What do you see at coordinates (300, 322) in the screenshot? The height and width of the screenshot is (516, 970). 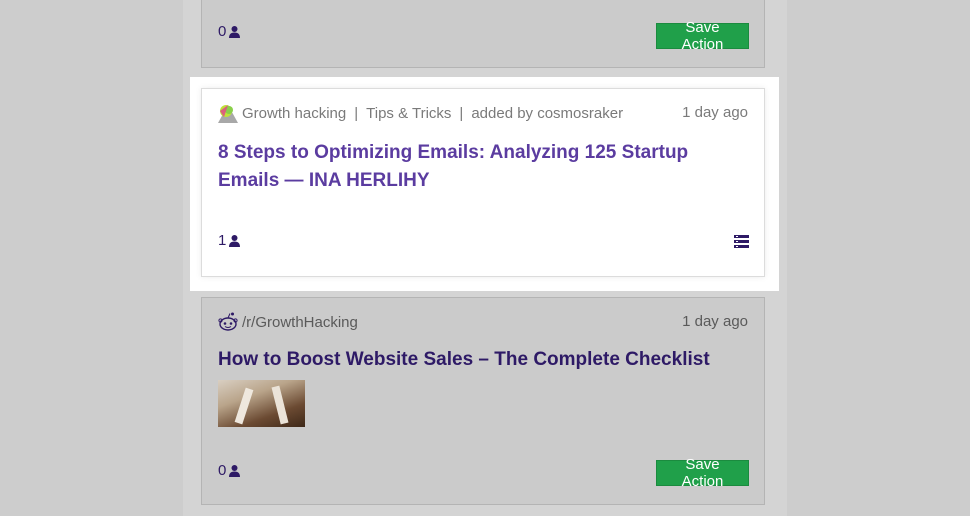 I see `source-link: /r/GrowthHacking` at bounding box center [300, 322].